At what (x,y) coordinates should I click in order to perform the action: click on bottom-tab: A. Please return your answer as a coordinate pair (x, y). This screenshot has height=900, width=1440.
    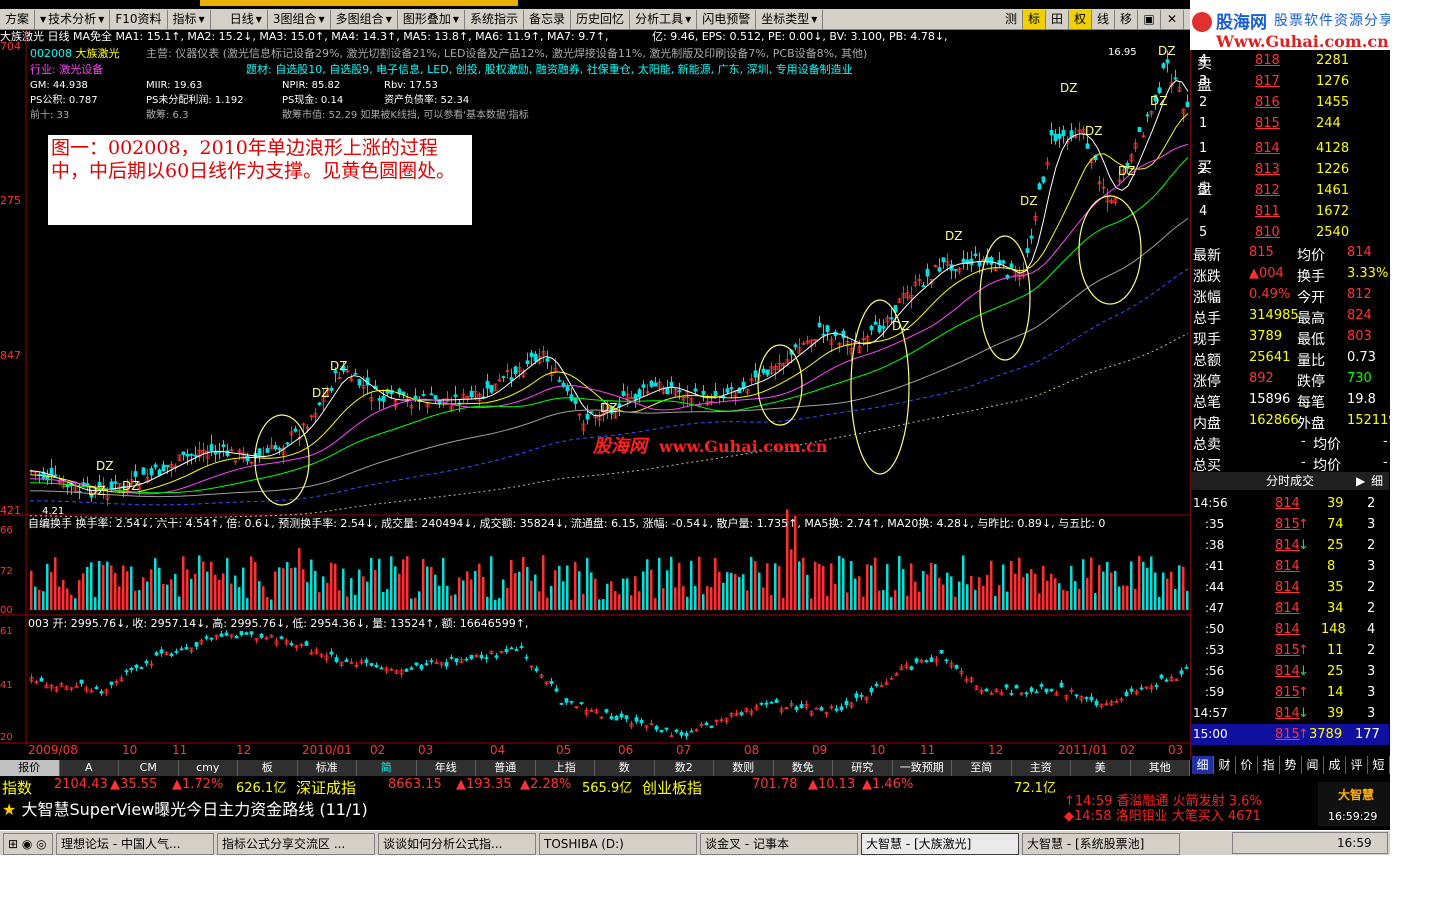
    Looking at the image, I should click on (89, 768).